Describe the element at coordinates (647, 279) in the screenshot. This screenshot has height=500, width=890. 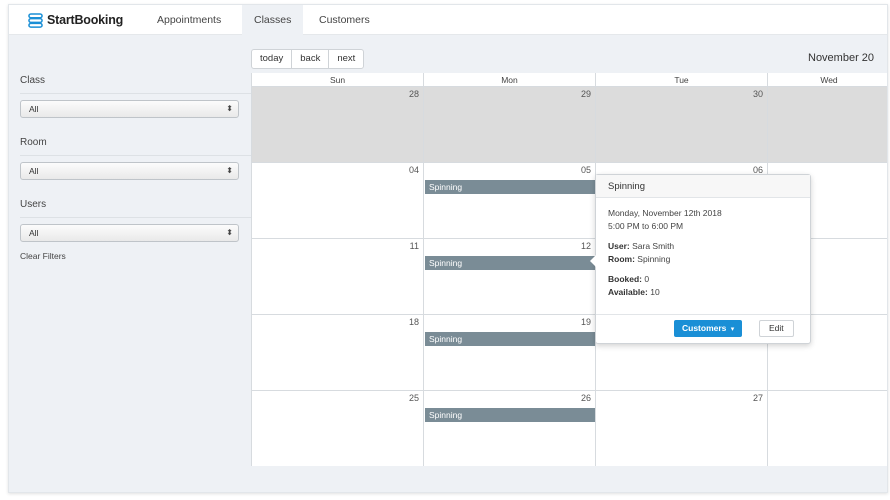
I see `booked-value: 0` at that location.